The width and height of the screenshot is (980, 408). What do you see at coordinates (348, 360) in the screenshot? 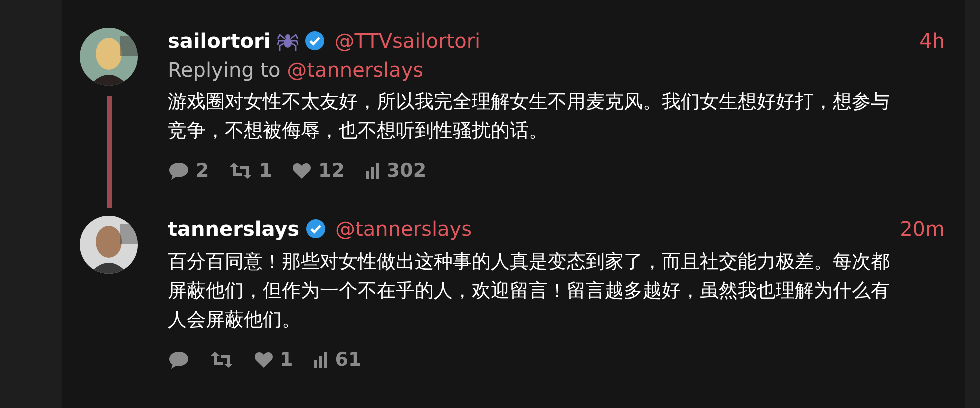
I see `stat-count: 61` at bounding box center [348, 360].